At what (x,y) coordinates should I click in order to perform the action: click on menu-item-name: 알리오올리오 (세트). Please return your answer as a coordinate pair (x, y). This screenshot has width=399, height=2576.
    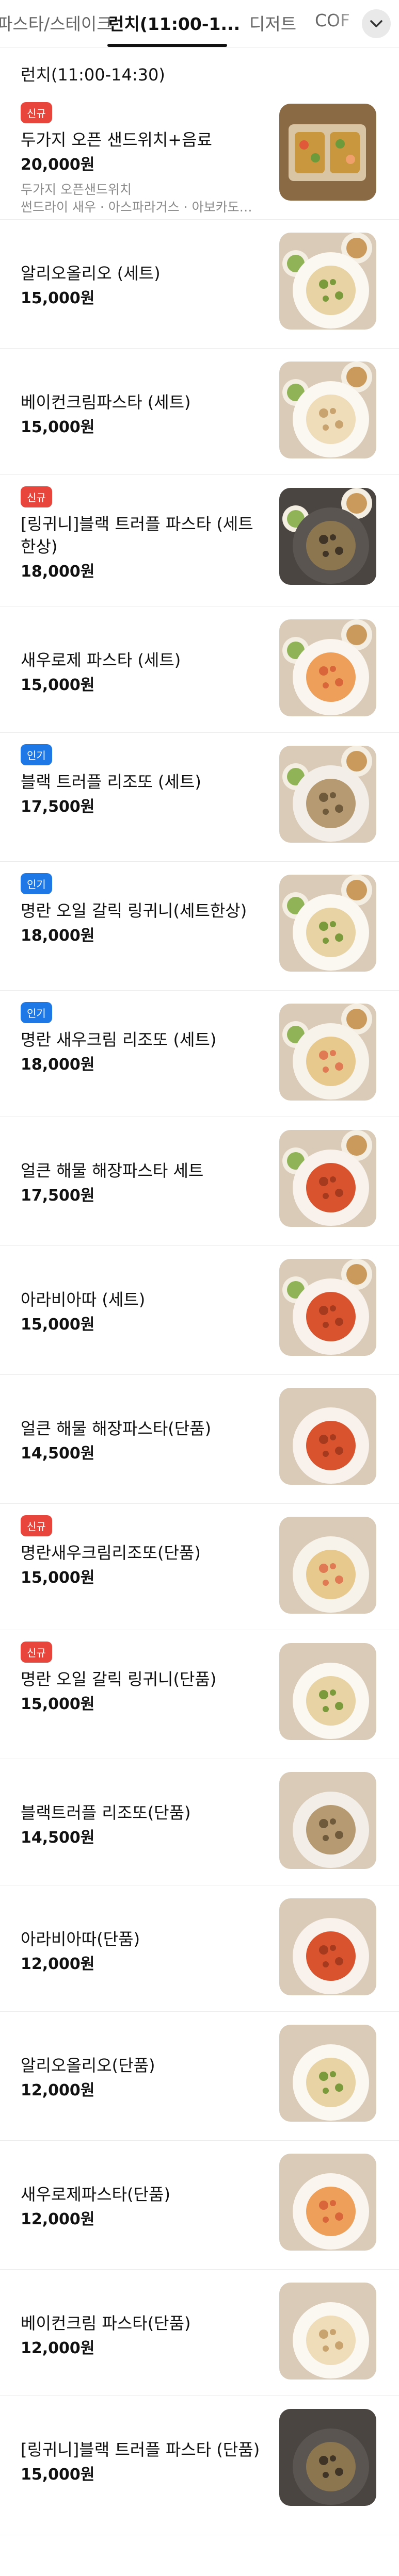
    Looking at the image, I should click on (91, 273).